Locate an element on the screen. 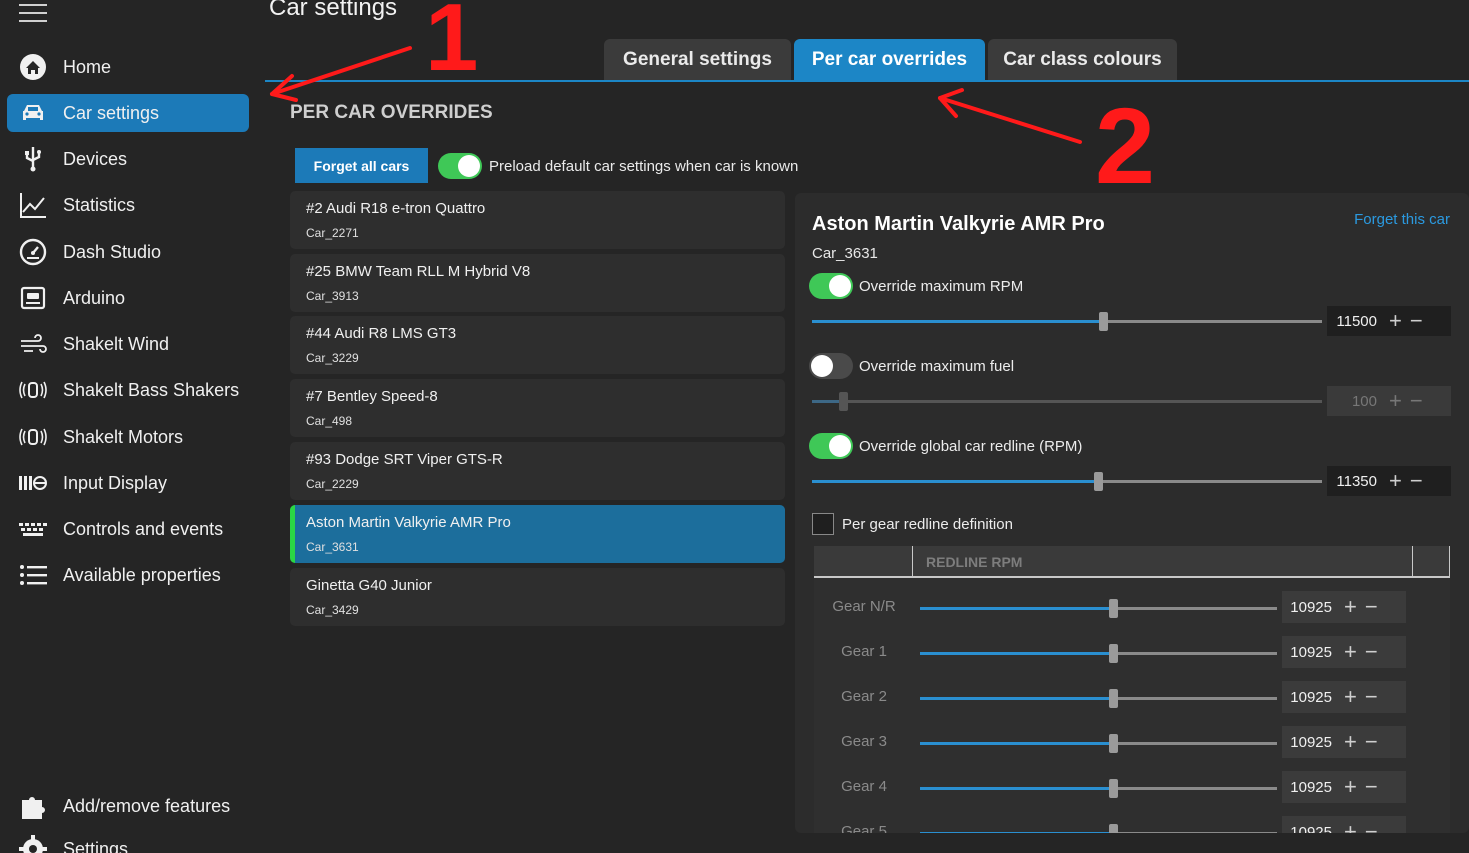 Image resolution: width=1469 pixels, height=853 pixels. sidebar-item-devices: Devices is located at coordinates (128, 159).